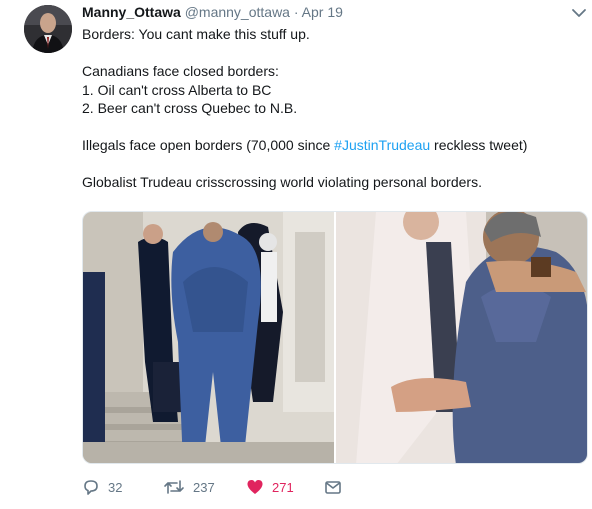 The width and height of the screenshot is (592, 509). Describe the element at coordinates (579, 13) in the screenshot. I see `chevron-down-icon` at that location.